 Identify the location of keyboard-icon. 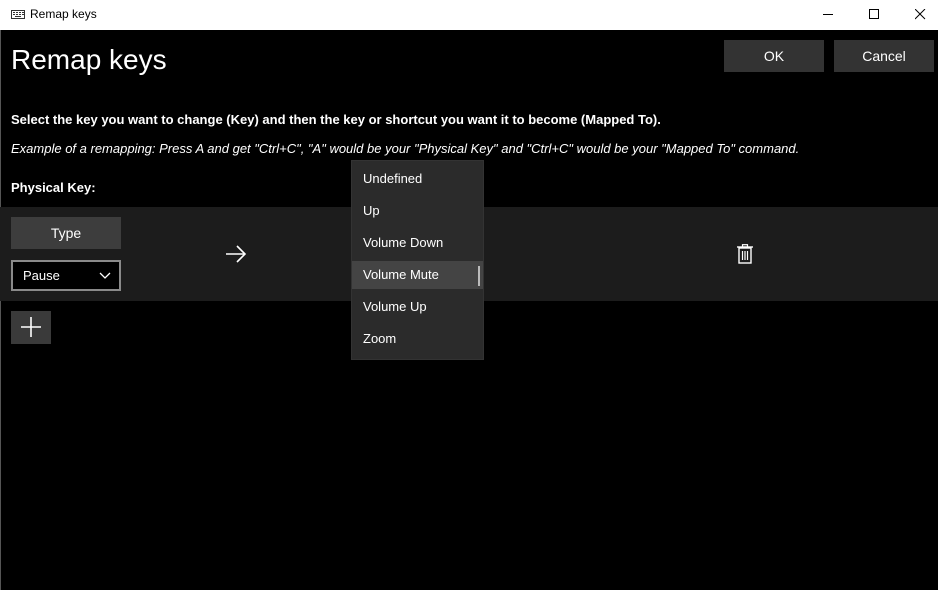
(18, 14).